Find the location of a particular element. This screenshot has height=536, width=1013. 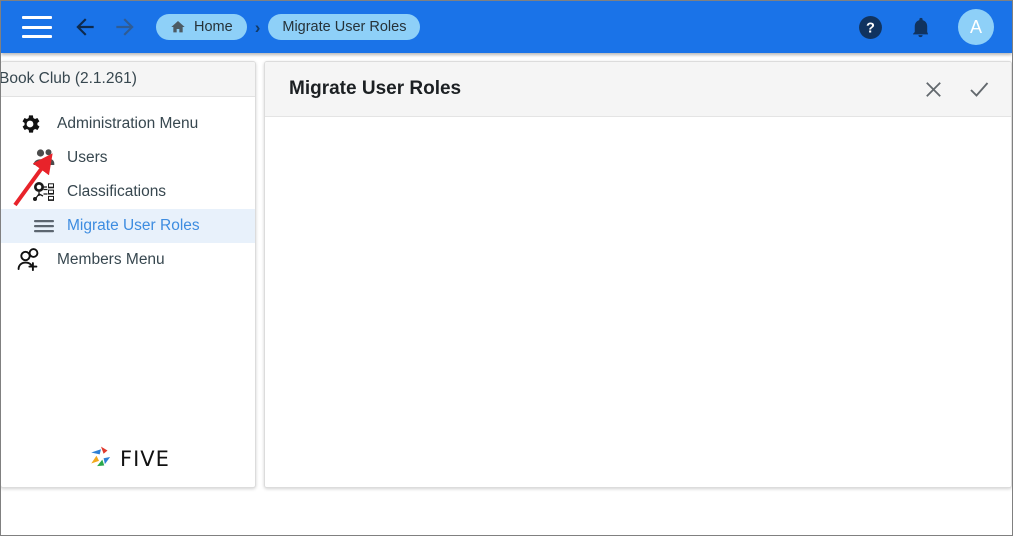

list-lines-glyph is located at coordinates (44, 226).